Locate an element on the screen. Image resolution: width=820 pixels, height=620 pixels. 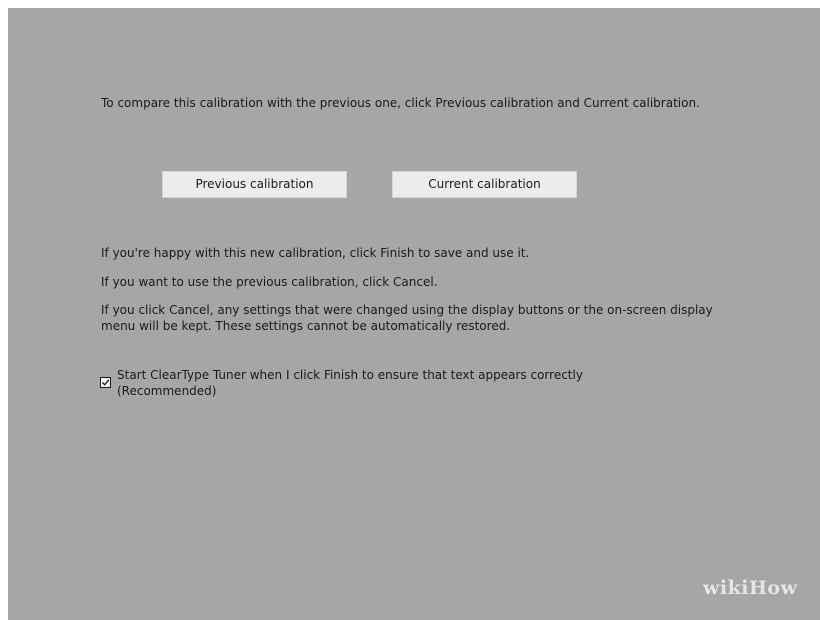
wikihow-watermark: wikiHow is located at coordinates (750, 588).